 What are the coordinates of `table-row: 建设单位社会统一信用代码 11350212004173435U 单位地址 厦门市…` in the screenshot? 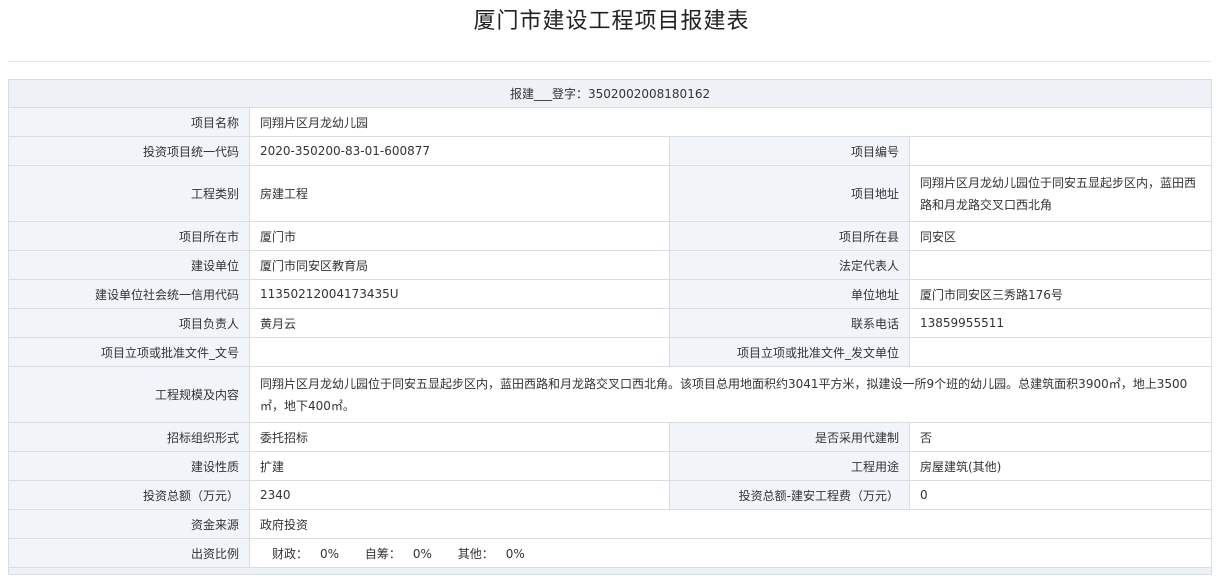 It's located at (610, 294).